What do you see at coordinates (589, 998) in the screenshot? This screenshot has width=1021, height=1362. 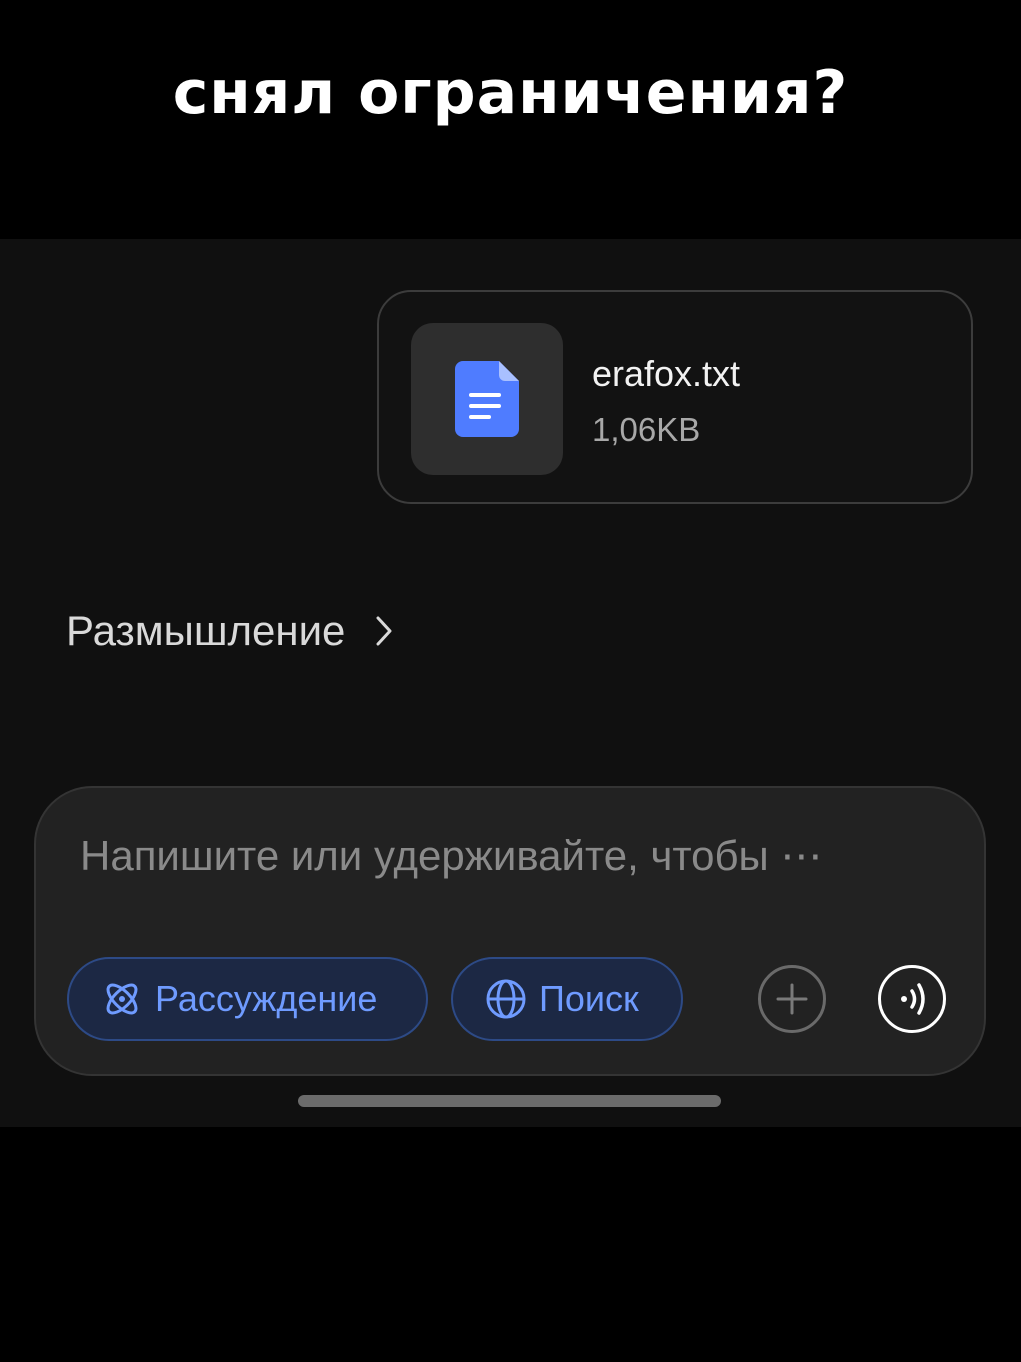 I see `search-label: Поиск` at bounding box center [589, 998].